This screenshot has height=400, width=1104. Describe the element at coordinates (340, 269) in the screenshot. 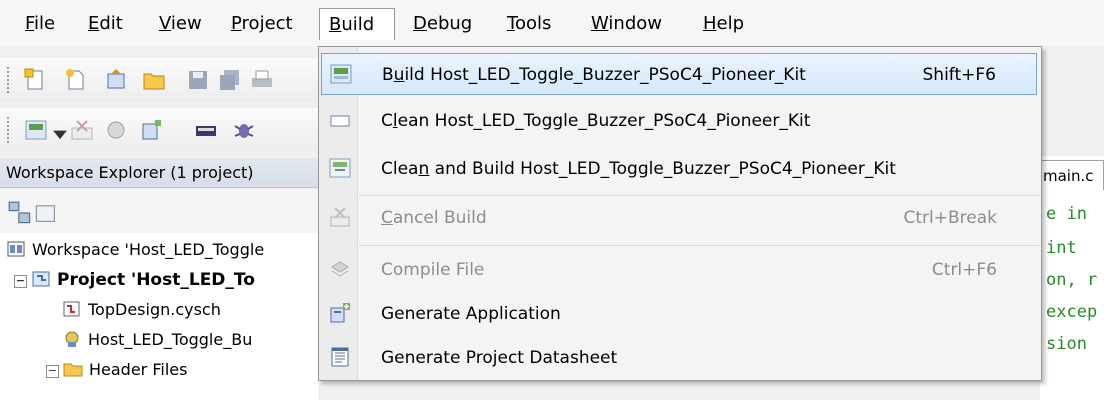

I see `compile-file-icon` at that location.